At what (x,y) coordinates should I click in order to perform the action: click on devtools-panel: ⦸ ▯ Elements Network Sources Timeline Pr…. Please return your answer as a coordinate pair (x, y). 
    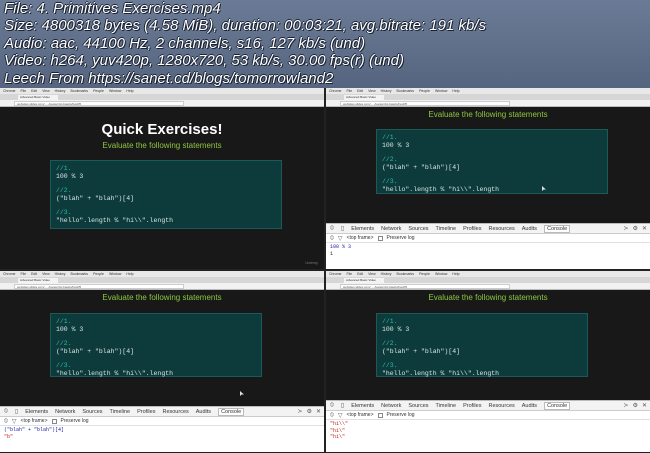
    Looking at the image, I should click on (162, 429).